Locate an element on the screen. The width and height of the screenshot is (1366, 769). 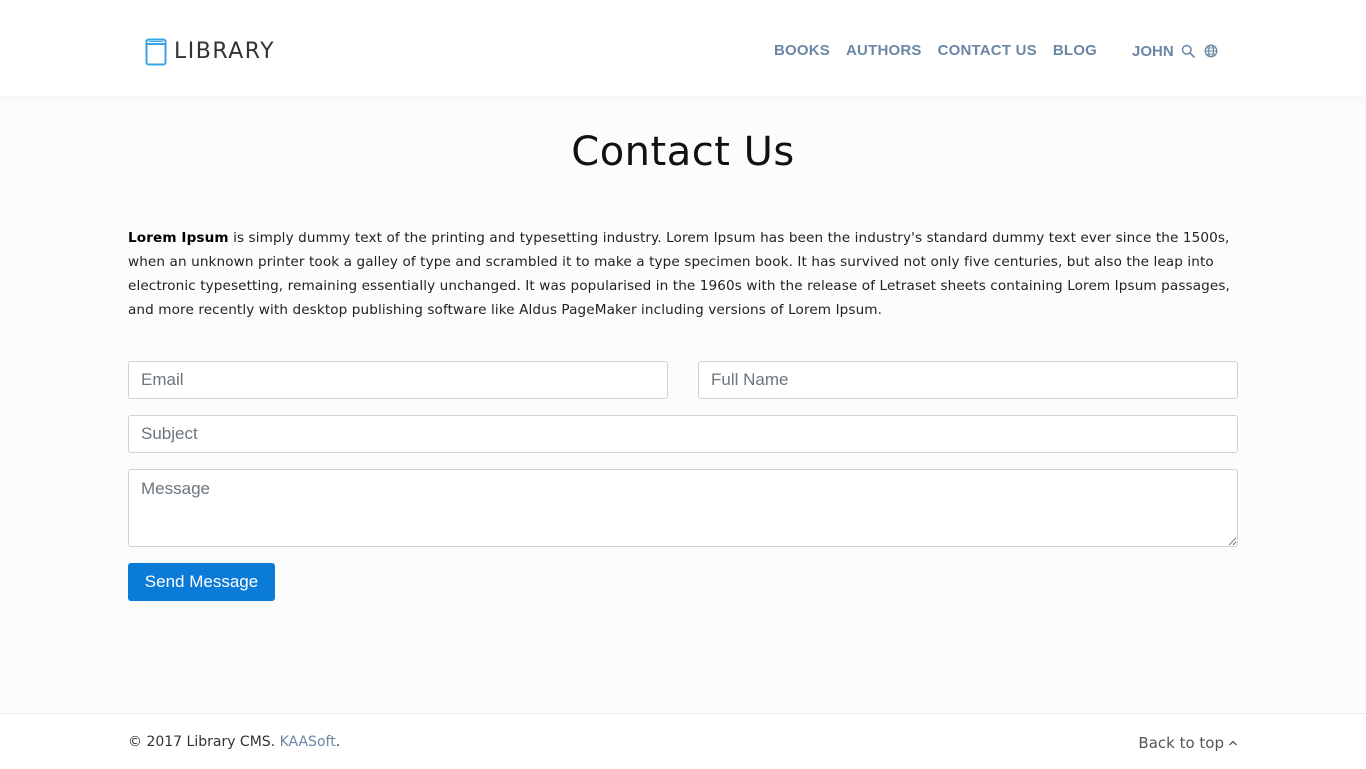
full-name-field is located at coordinates (968, 380).